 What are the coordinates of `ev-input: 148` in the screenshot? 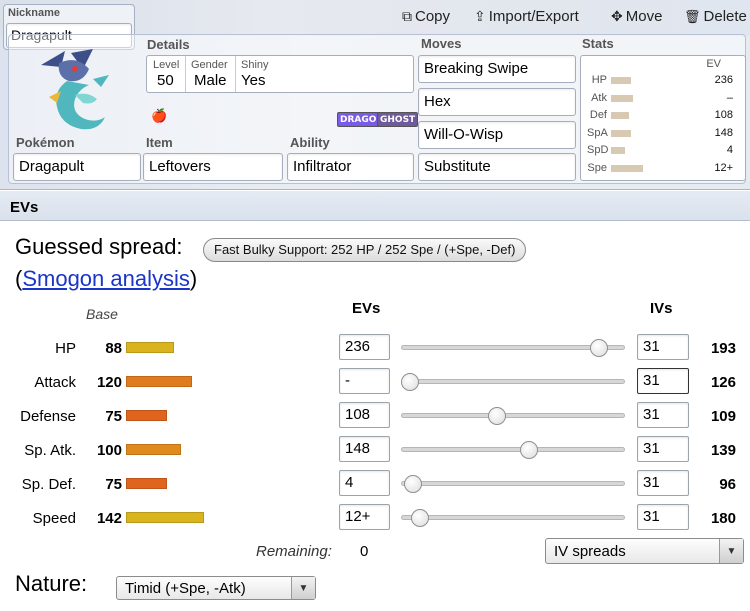 It's located at (364, 449).